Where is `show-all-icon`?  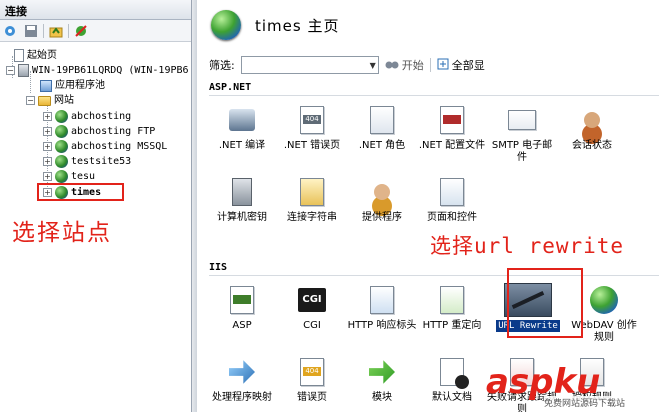
show-all-icon is located at coordinates (443, 65).